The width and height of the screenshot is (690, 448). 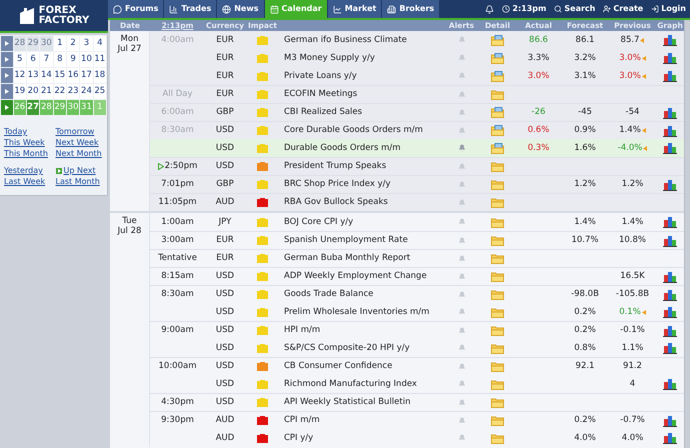 What do you see at coordinates (86, 91) in the screenshot?
I see `calendar-day: 24` at bounding box center [86, 91].